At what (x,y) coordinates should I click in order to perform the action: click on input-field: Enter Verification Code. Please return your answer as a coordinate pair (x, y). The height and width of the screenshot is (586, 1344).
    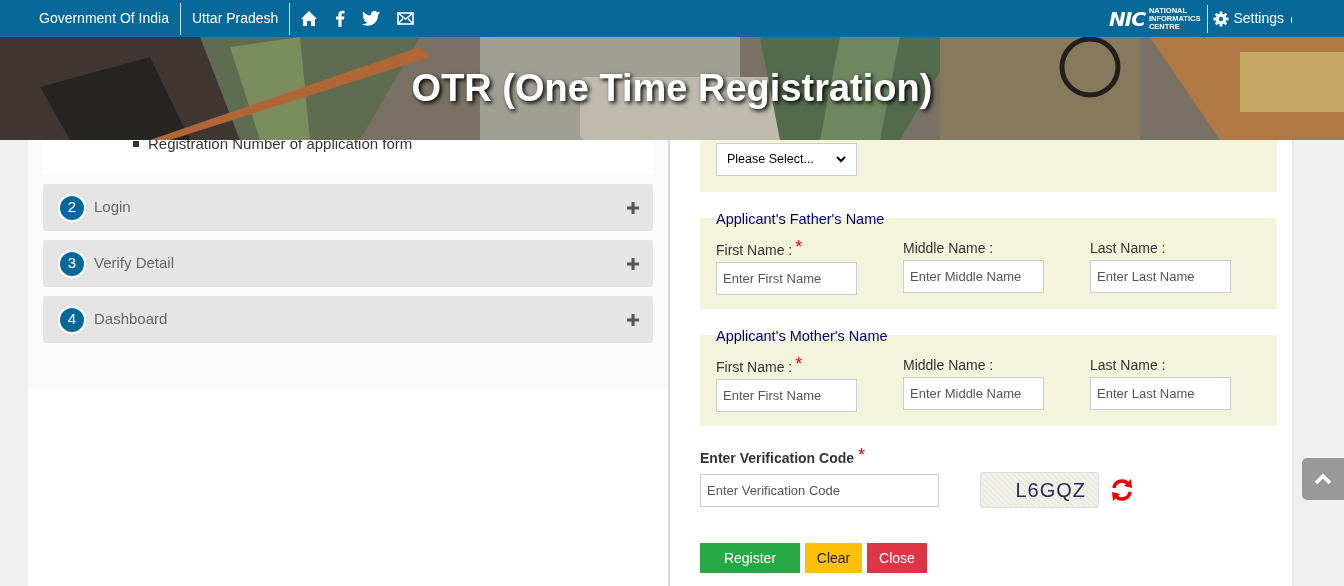
    Looking at the image, I should click on (819, 490).